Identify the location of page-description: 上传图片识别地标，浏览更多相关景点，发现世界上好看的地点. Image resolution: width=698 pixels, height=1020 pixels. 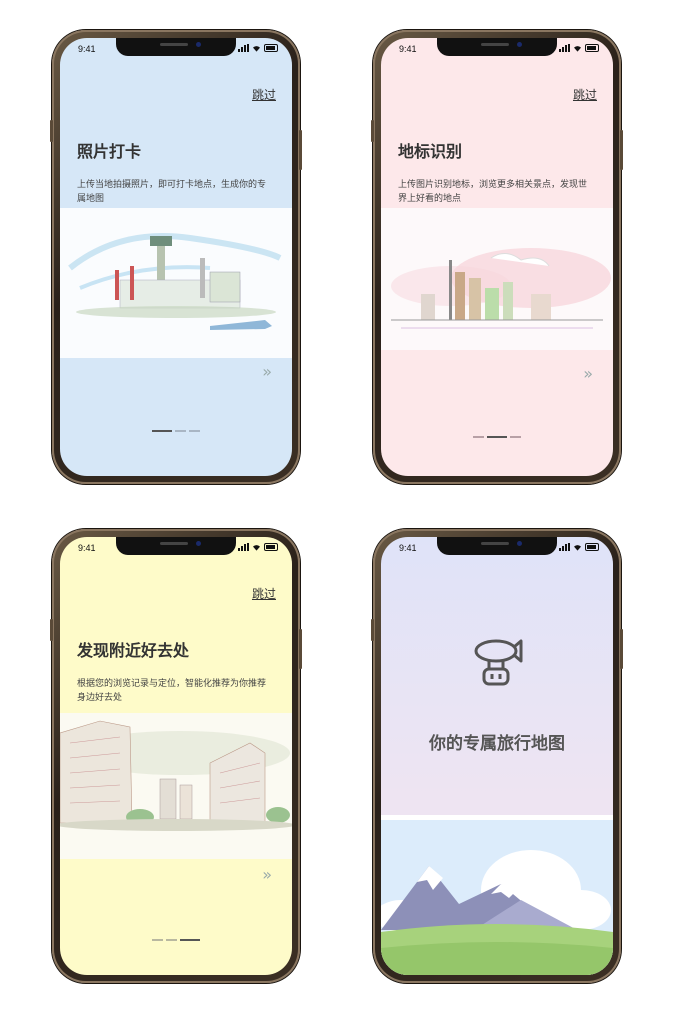
(493, 192).